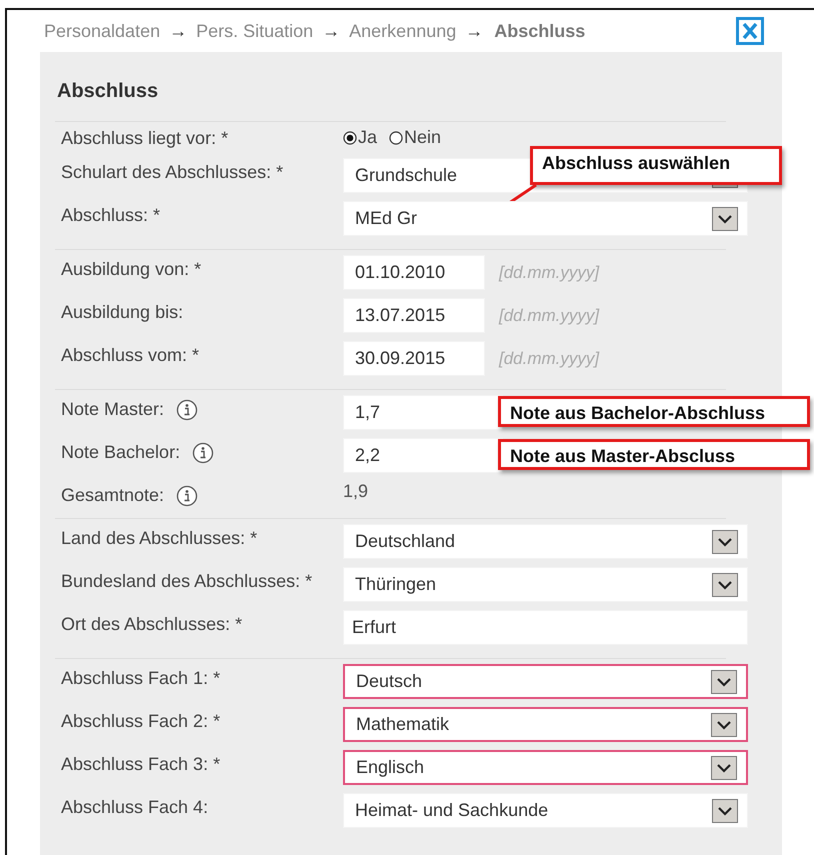 The width and height of the screenshot is (814, 855). Describe the element at coordinates (355, 491) in the screenshot. I see `grade-value: 1,9` at that location.